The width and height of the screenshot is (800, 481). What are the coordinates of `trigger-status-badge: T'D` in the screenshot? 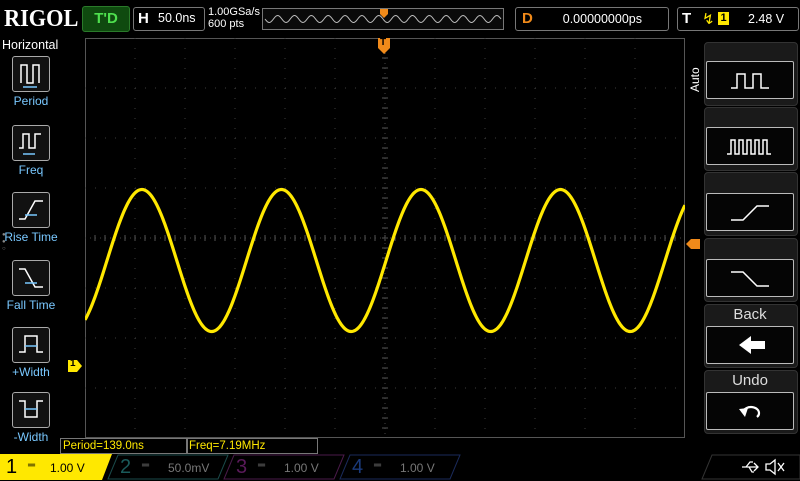 It's located at (106, 19).